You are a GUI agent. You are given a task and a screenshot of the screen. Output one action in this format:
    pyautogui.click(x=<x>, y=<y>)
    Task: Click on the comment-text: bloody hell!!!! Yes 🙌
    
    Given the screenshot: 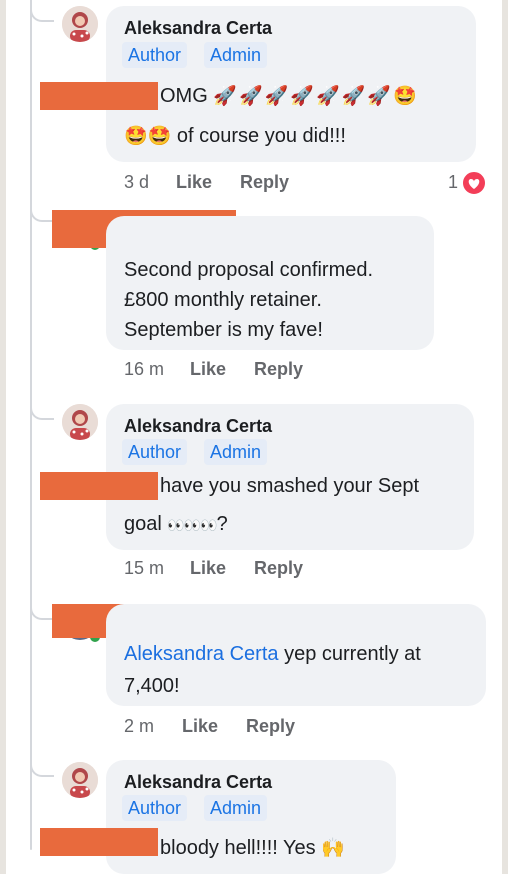 What is the action you would take?
    pyautogui.click(x=252, y=848)
    